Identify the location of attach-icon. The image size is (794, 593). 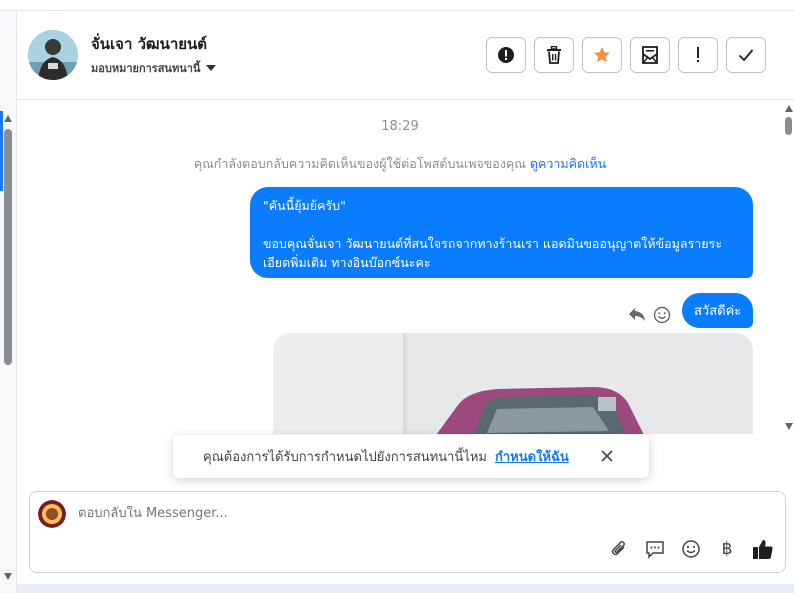
(619, 549).